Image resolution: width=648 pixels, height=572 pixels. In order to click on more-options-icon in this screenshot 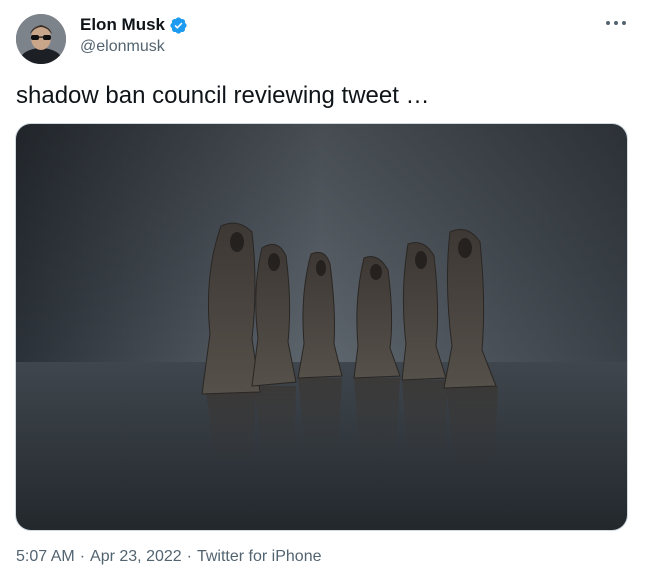, I will do `click(616, 23)`.